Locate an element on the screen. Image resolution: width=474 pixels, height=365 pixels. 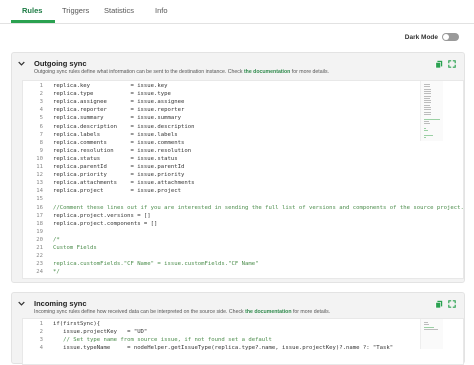
line-number: 16 is located at coordinates (39, 207).